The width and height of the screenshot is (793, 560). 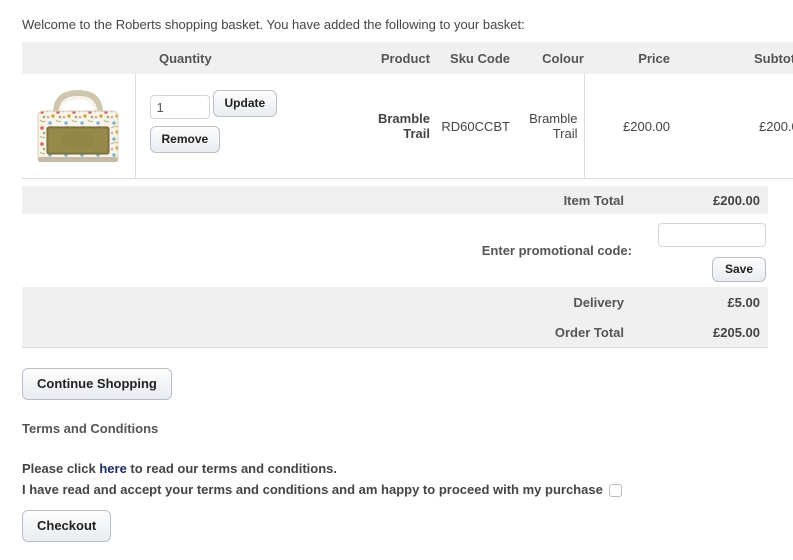 I want to click on promo-code-cell: Save, so click(x=707, y=250).